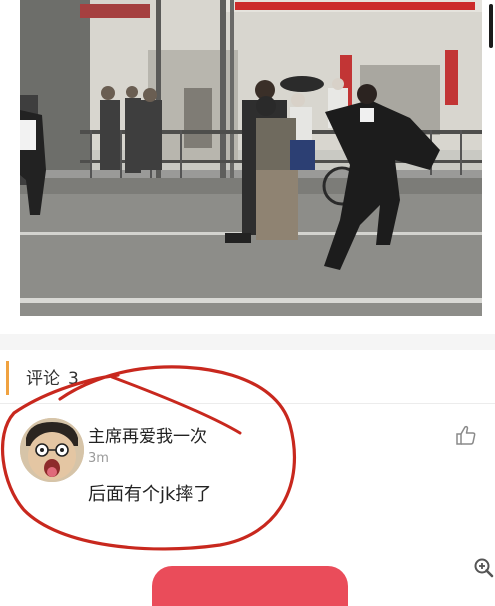 The width and height of the screenshot is (495, 606). I want to click on accent-bar, so click(7, 378).